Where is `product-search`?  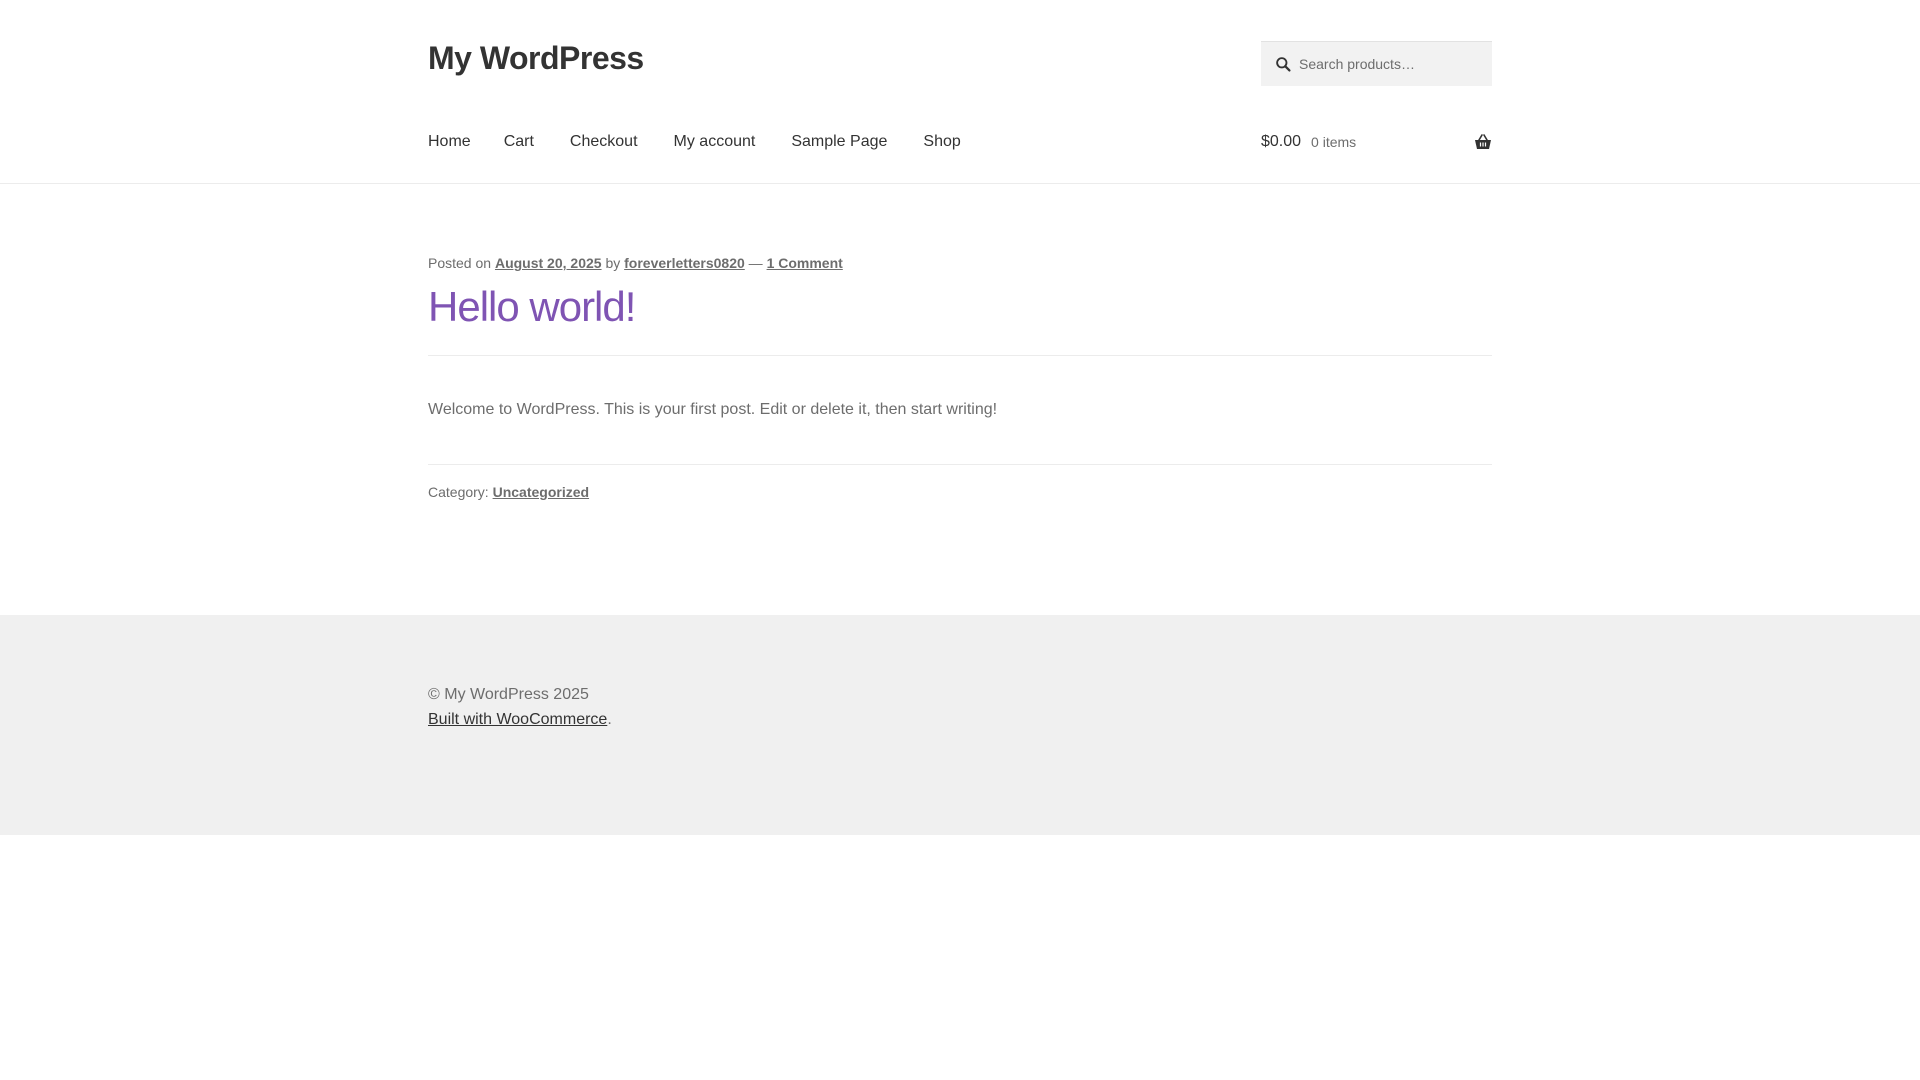 product-search is located at coordinates (1376, 63).